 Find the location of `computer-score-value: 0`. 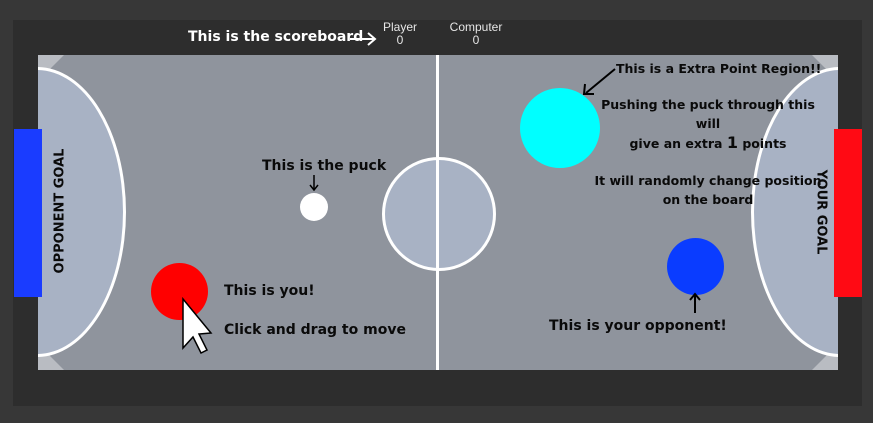

computer-score-value: 0 is located at coordinates (476, 40).